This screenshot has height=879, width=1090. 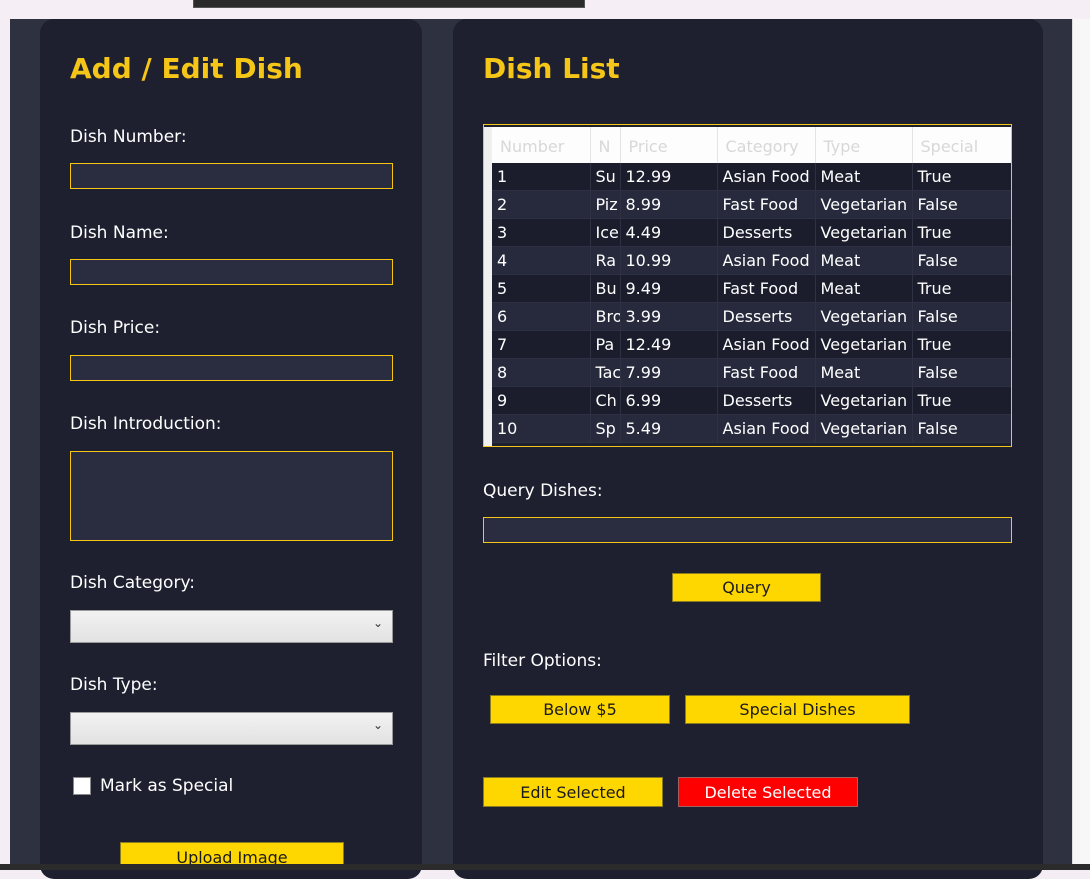 What do you see at coordinates (541, 316) in the screenshot?
I see `table-cell: 6` at bounding box center [541, 316].